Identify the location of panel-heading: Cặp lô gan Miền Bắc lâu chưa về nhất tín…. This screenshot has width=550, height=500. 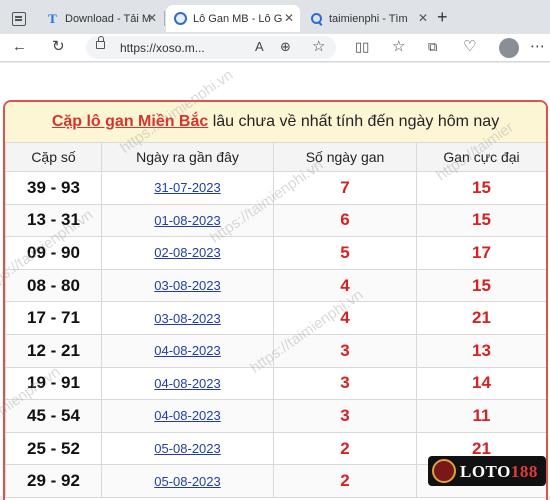
(275, 122).